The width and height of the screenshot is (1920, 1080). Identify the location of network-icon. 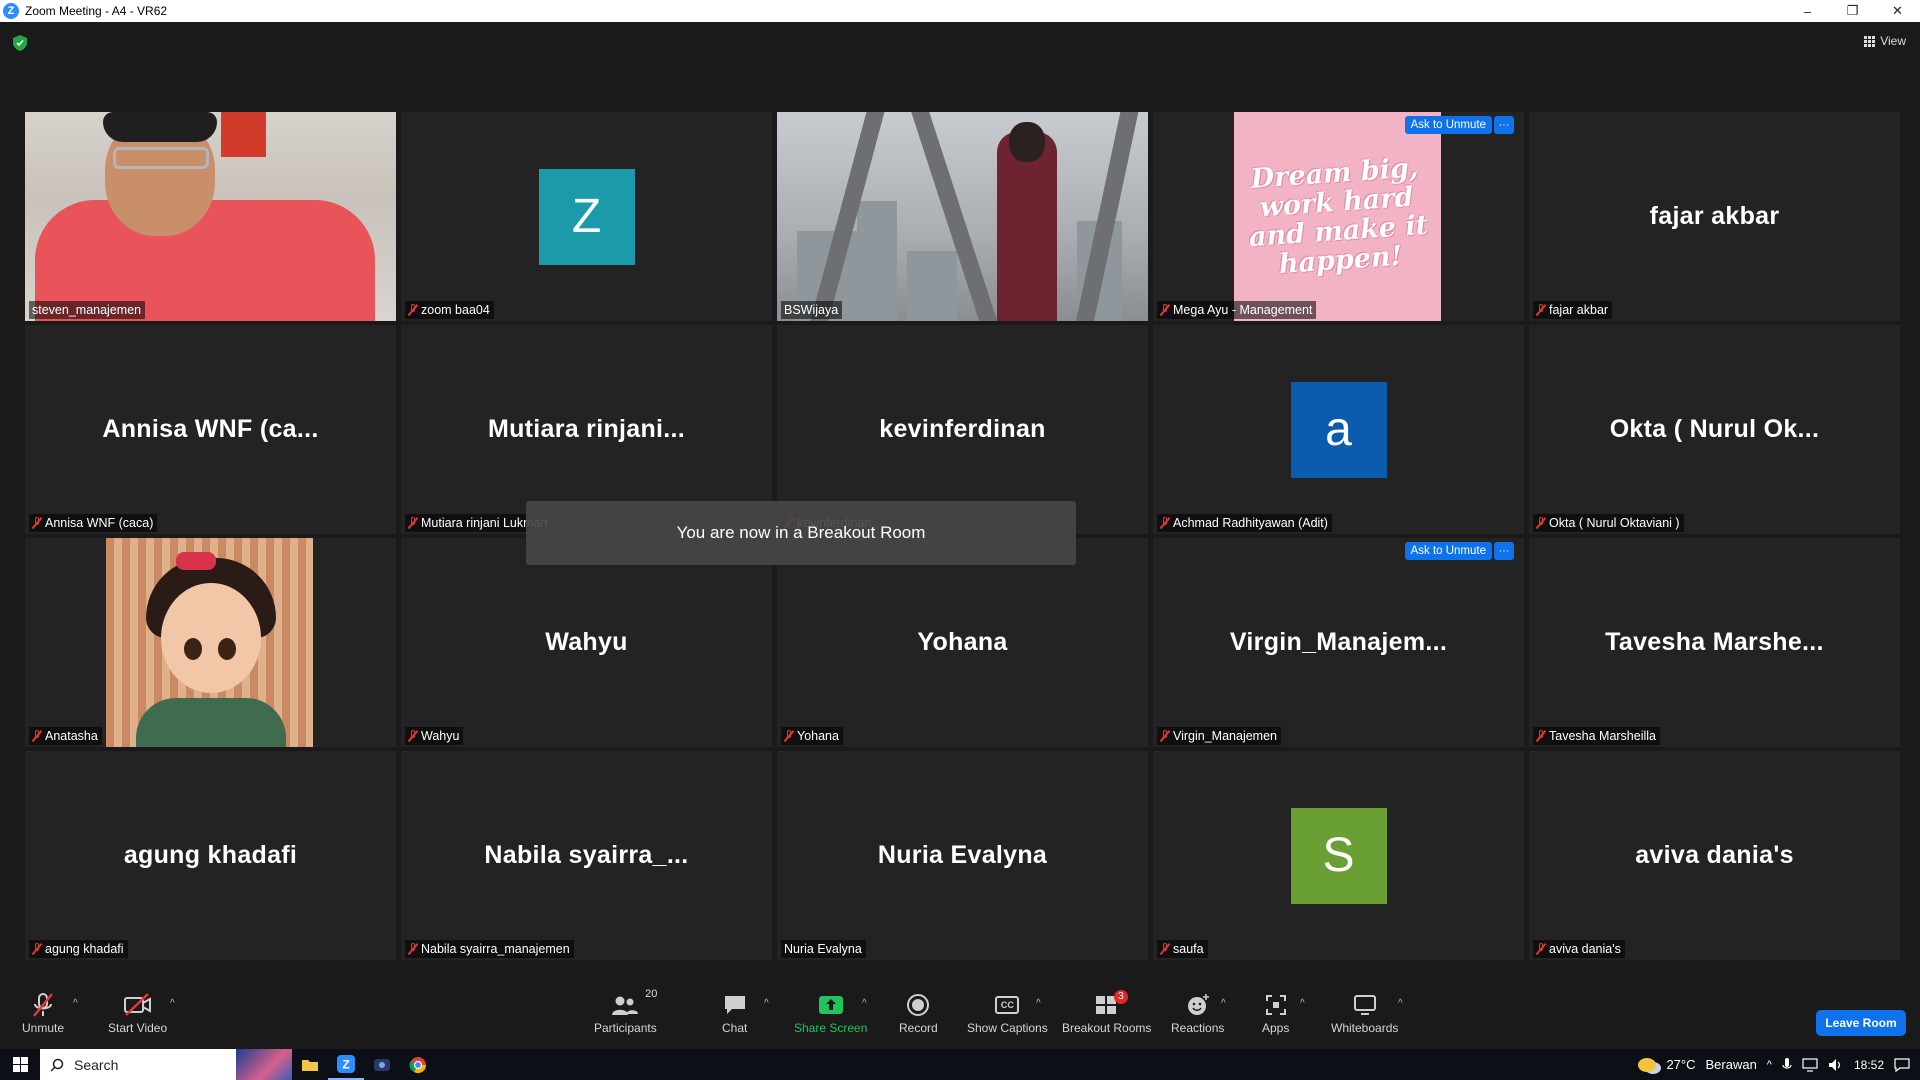
(1810, 1064).